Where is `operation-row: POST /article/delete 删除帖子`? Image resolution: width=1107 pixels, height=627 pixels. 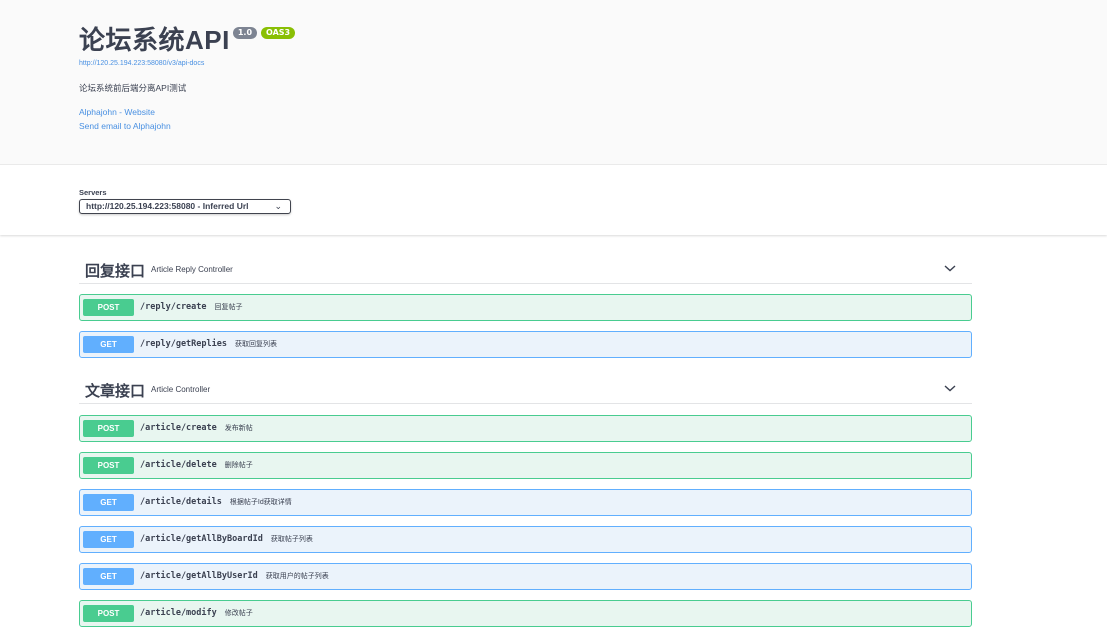 operation-row: POST /article/delete 删除帖子 is located at coordinates (525, 465).